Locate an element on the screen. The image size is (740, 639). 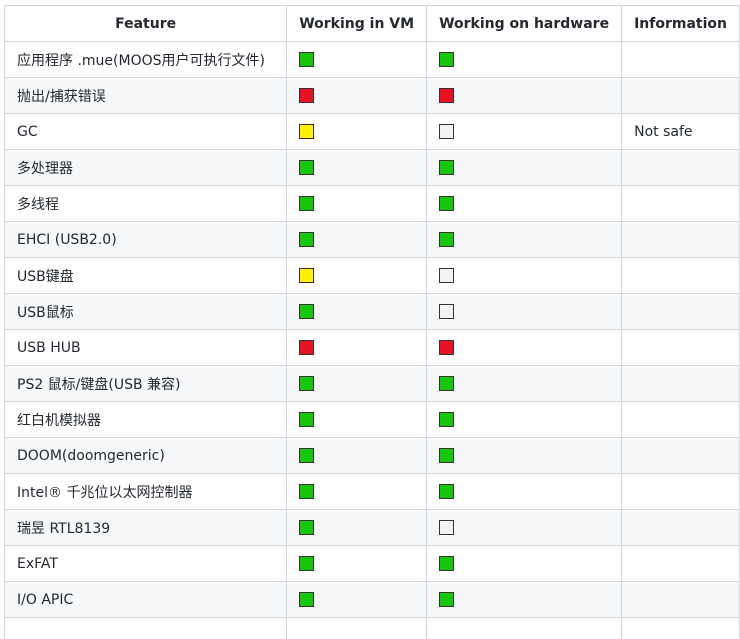
header-feature: Feature is located at coordinates (145, 23).